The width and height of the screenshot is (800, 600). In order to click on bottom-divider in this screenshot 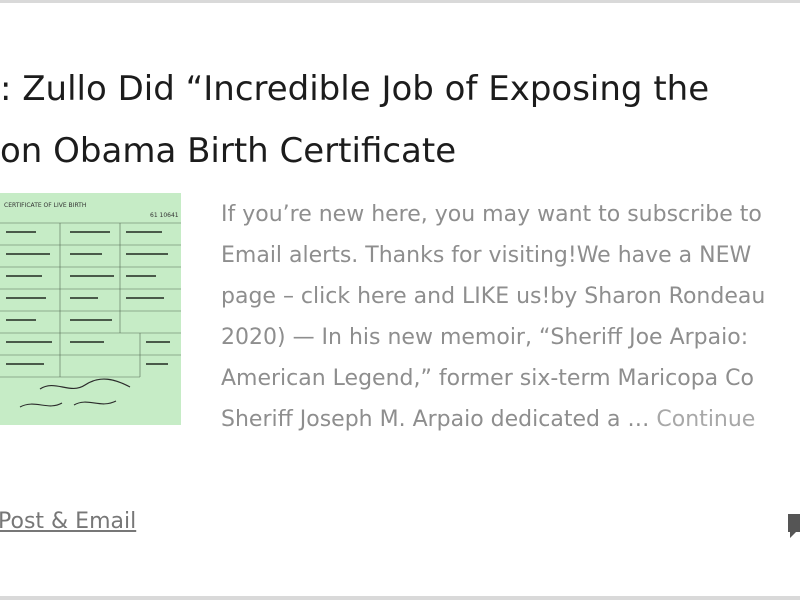, I will do `click(400, 598)`.